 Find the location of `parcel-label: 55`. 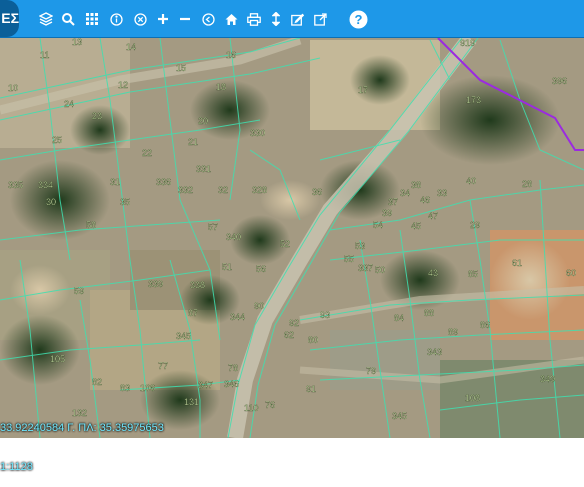

parcel-label: 55 is located at coordinates (349, 259).